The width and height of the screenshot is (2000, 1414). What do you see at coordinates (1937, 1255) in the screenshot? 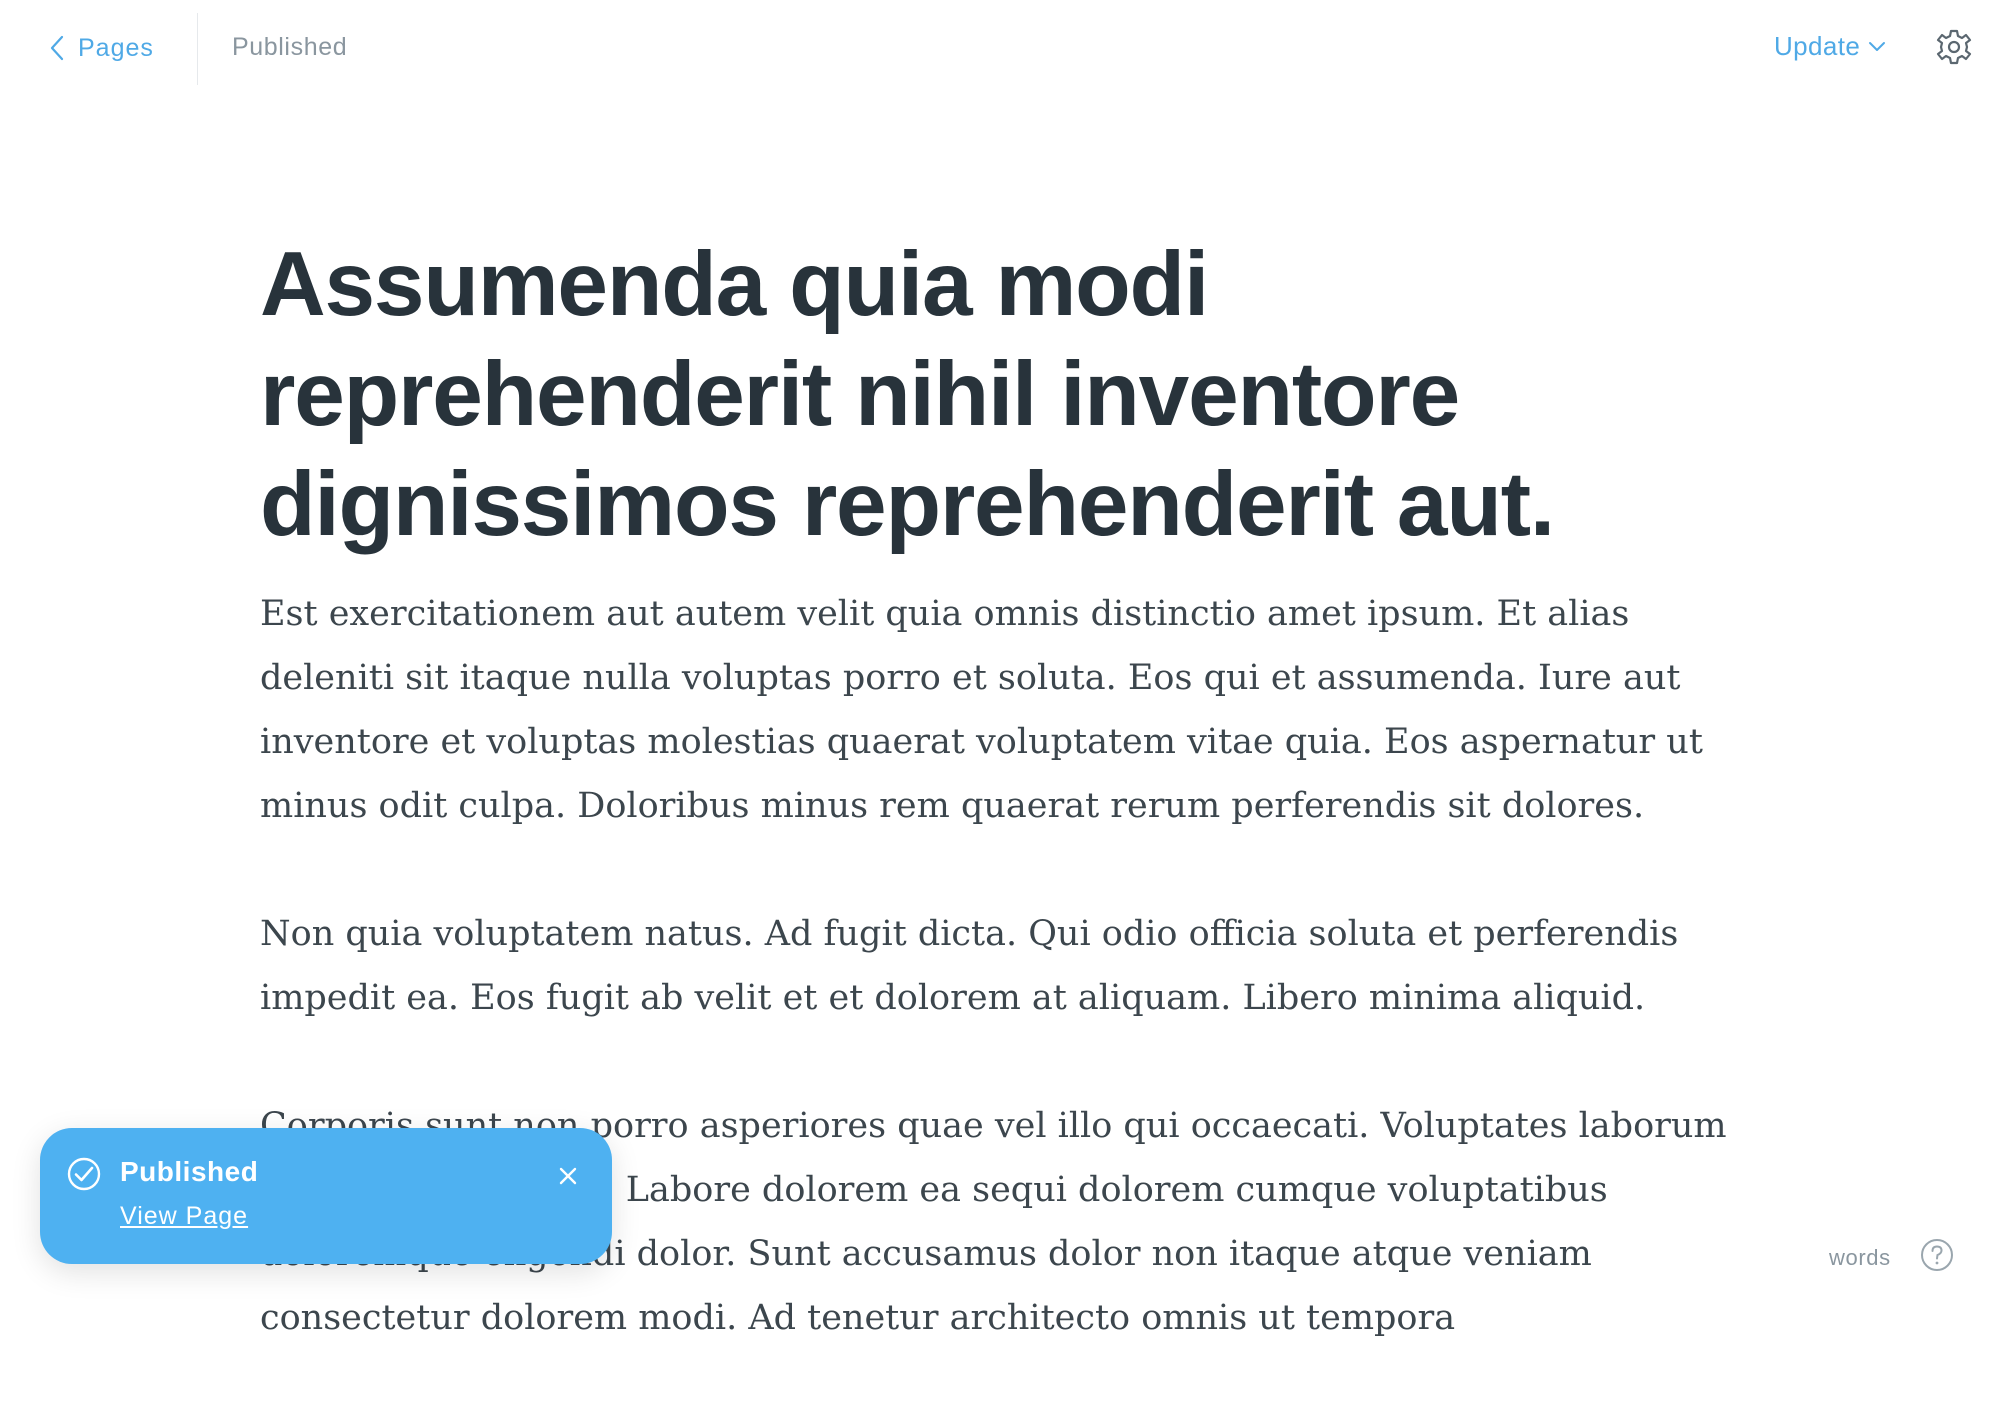
I see `question-circle-icon` at bounding box center [1937, 1255].